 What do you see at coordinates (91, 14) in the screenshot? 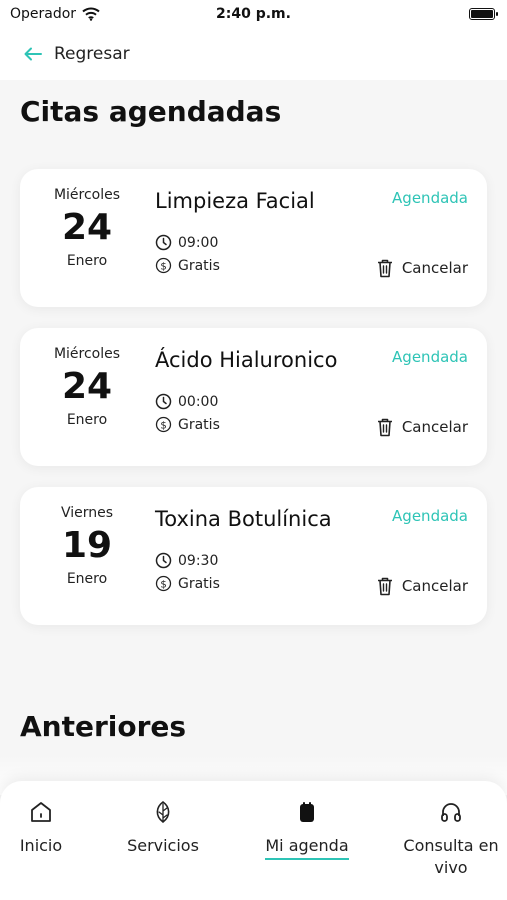
I see `wifi-icon` at bounding box center [91, 14].